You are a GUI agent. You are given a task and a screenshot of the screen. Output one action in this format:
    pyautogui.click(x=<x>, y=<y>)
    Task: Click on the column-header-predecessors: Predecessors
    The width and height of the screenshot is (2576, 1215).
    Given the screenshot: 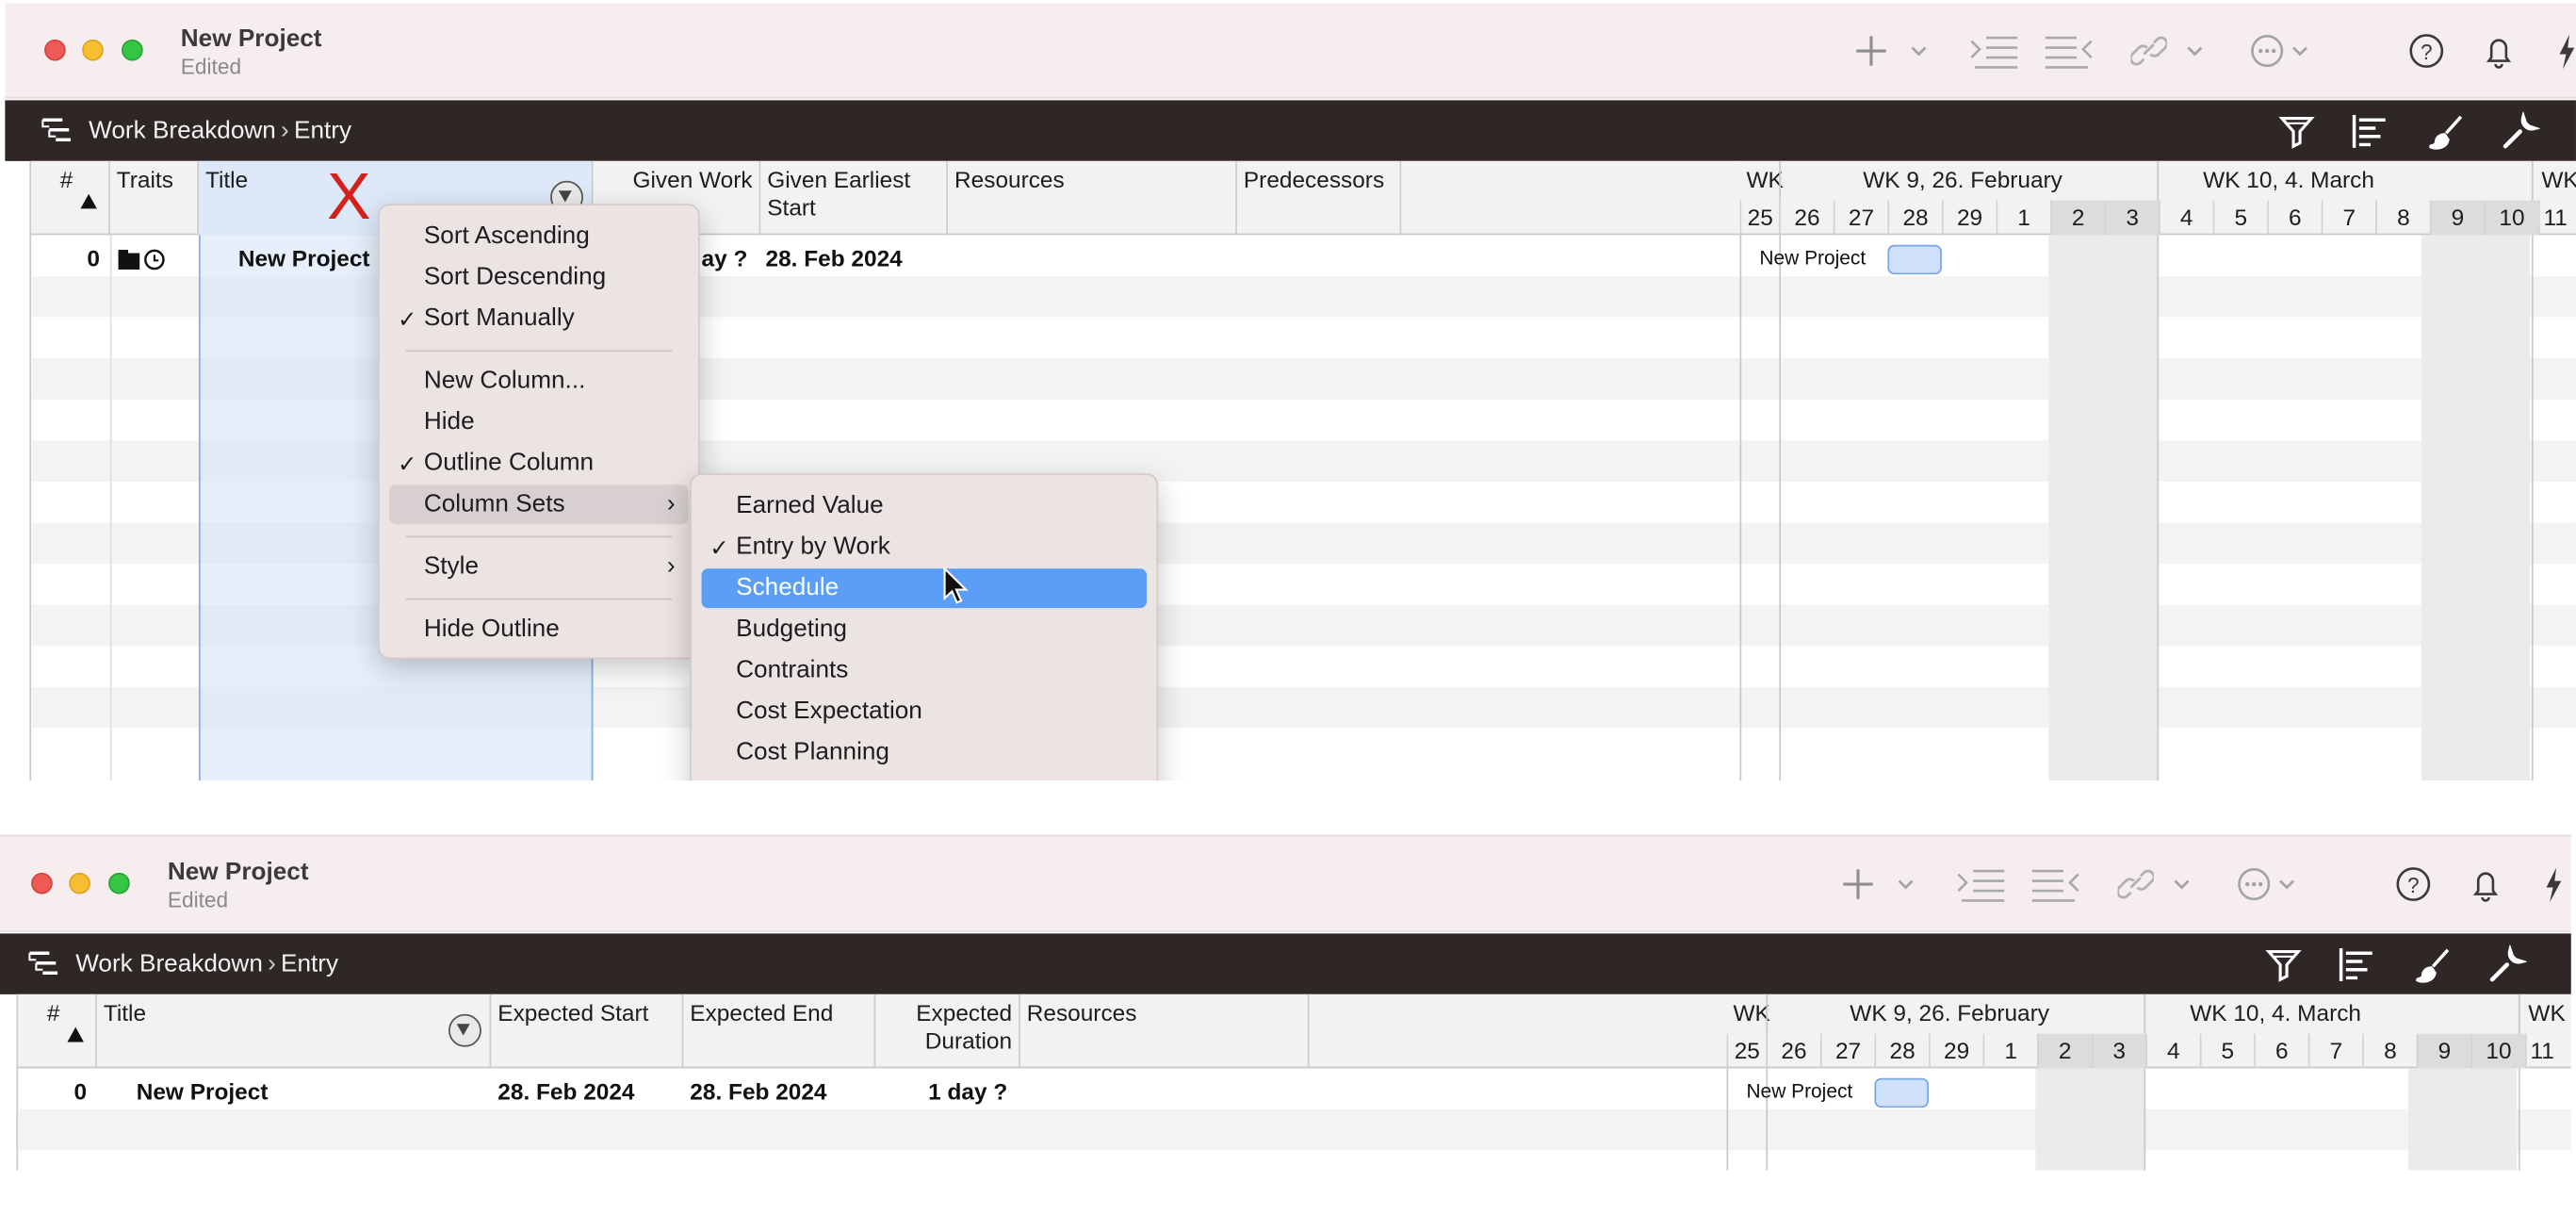 What is the action you would take?
    pyautogui.click(x=1319, y=198)
    